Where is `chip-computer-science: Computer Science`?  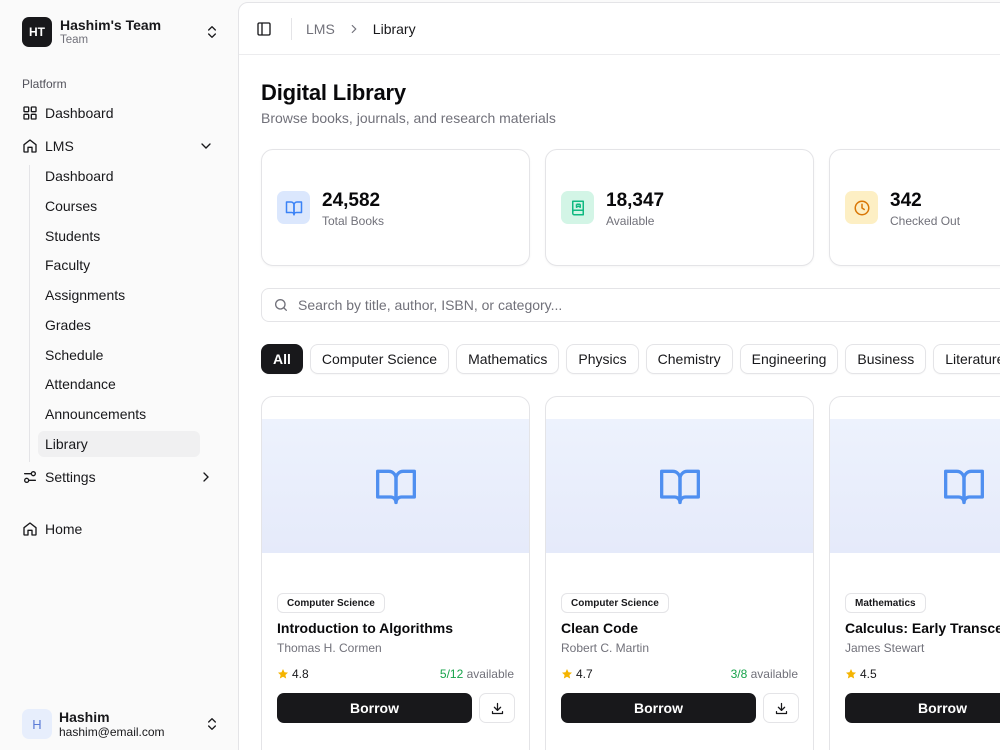
chip-computer-science: Computer Science is located at coordinates (379, 359).